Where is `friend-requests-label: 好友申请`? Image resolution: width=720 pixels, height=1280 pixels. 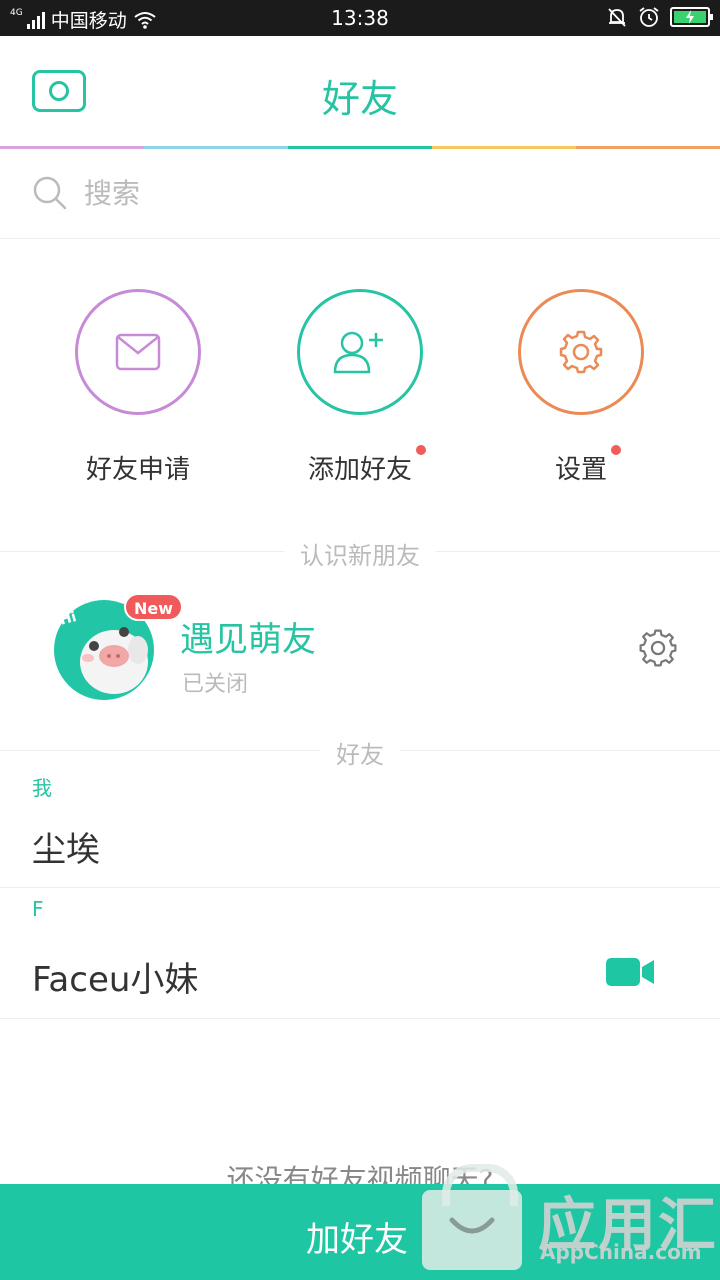
friend-requests-label: 好友申请 is located at coordinates (137, 470).